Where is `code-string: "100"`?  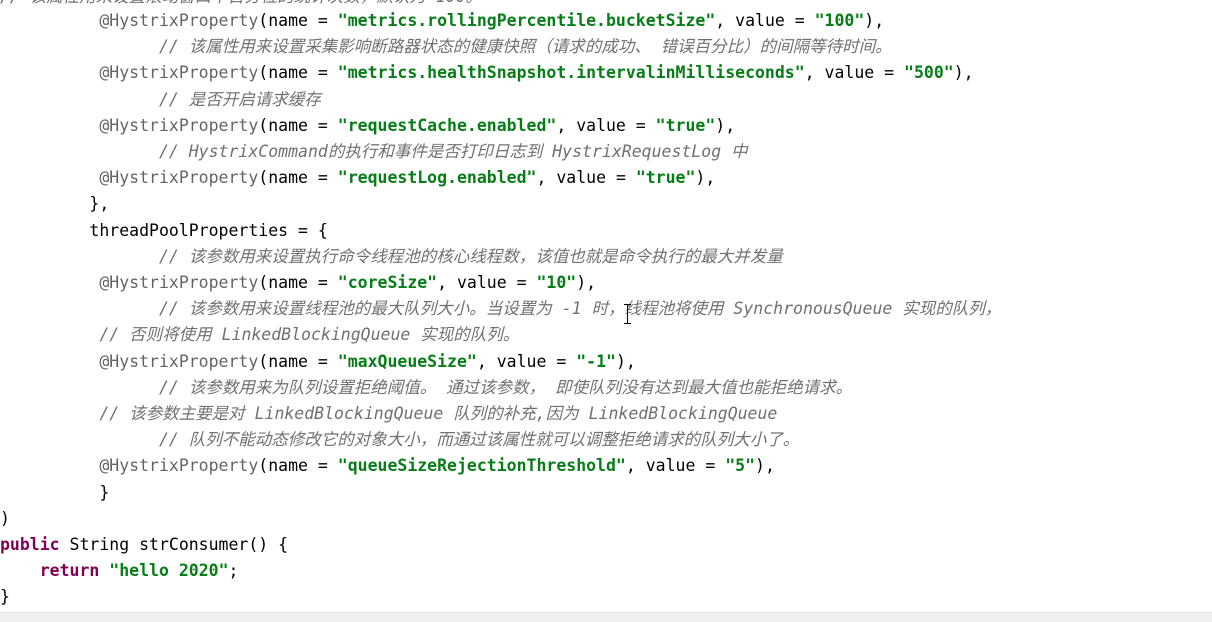
code-string: "100" is located at coordinates (839, 20).